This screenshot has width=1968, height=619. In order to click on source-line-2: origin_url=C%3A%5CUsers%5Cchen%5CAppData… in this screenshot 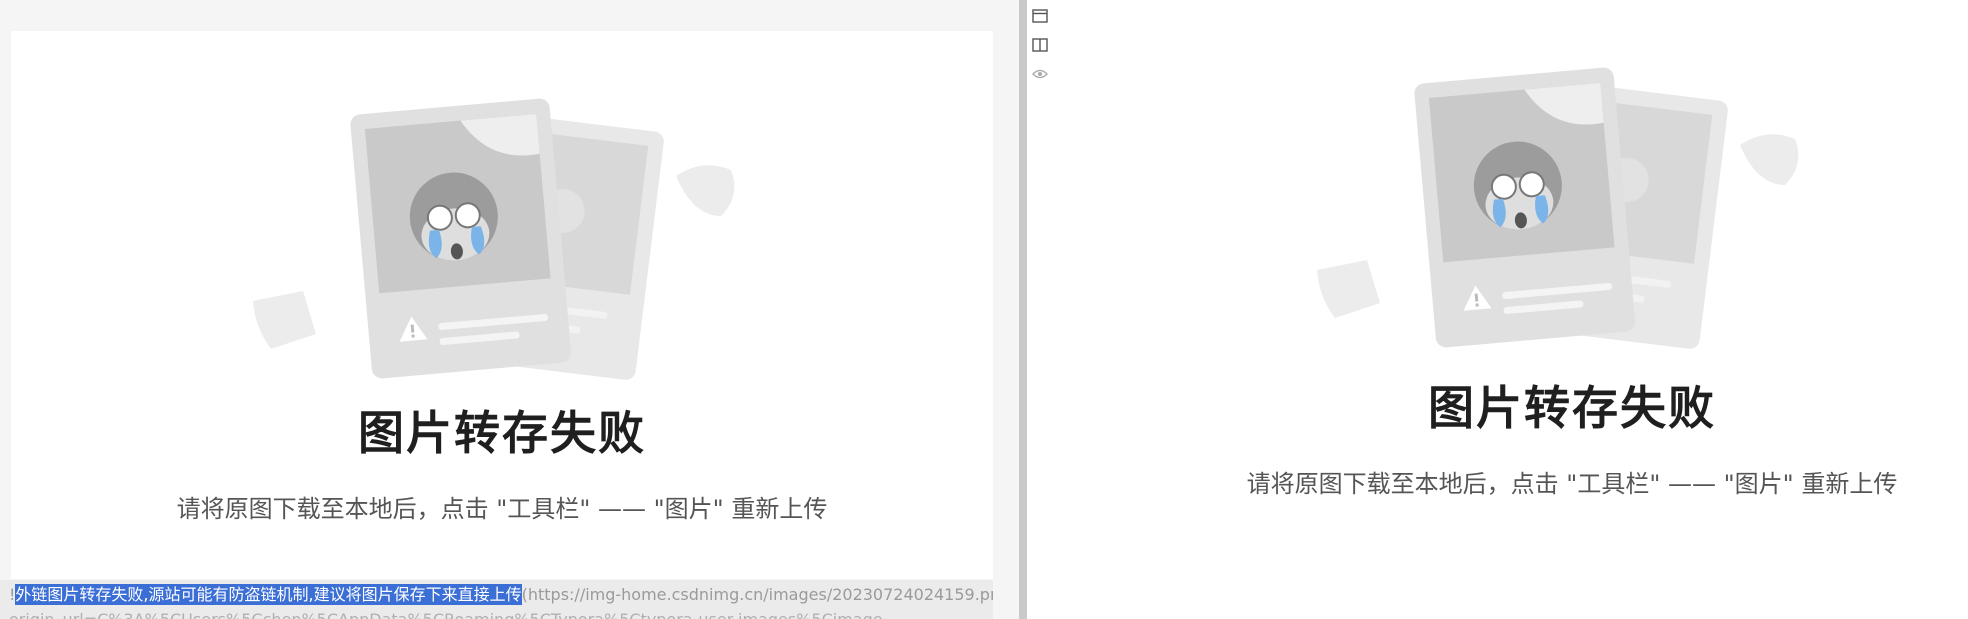, I will do `click(446, 613)`.